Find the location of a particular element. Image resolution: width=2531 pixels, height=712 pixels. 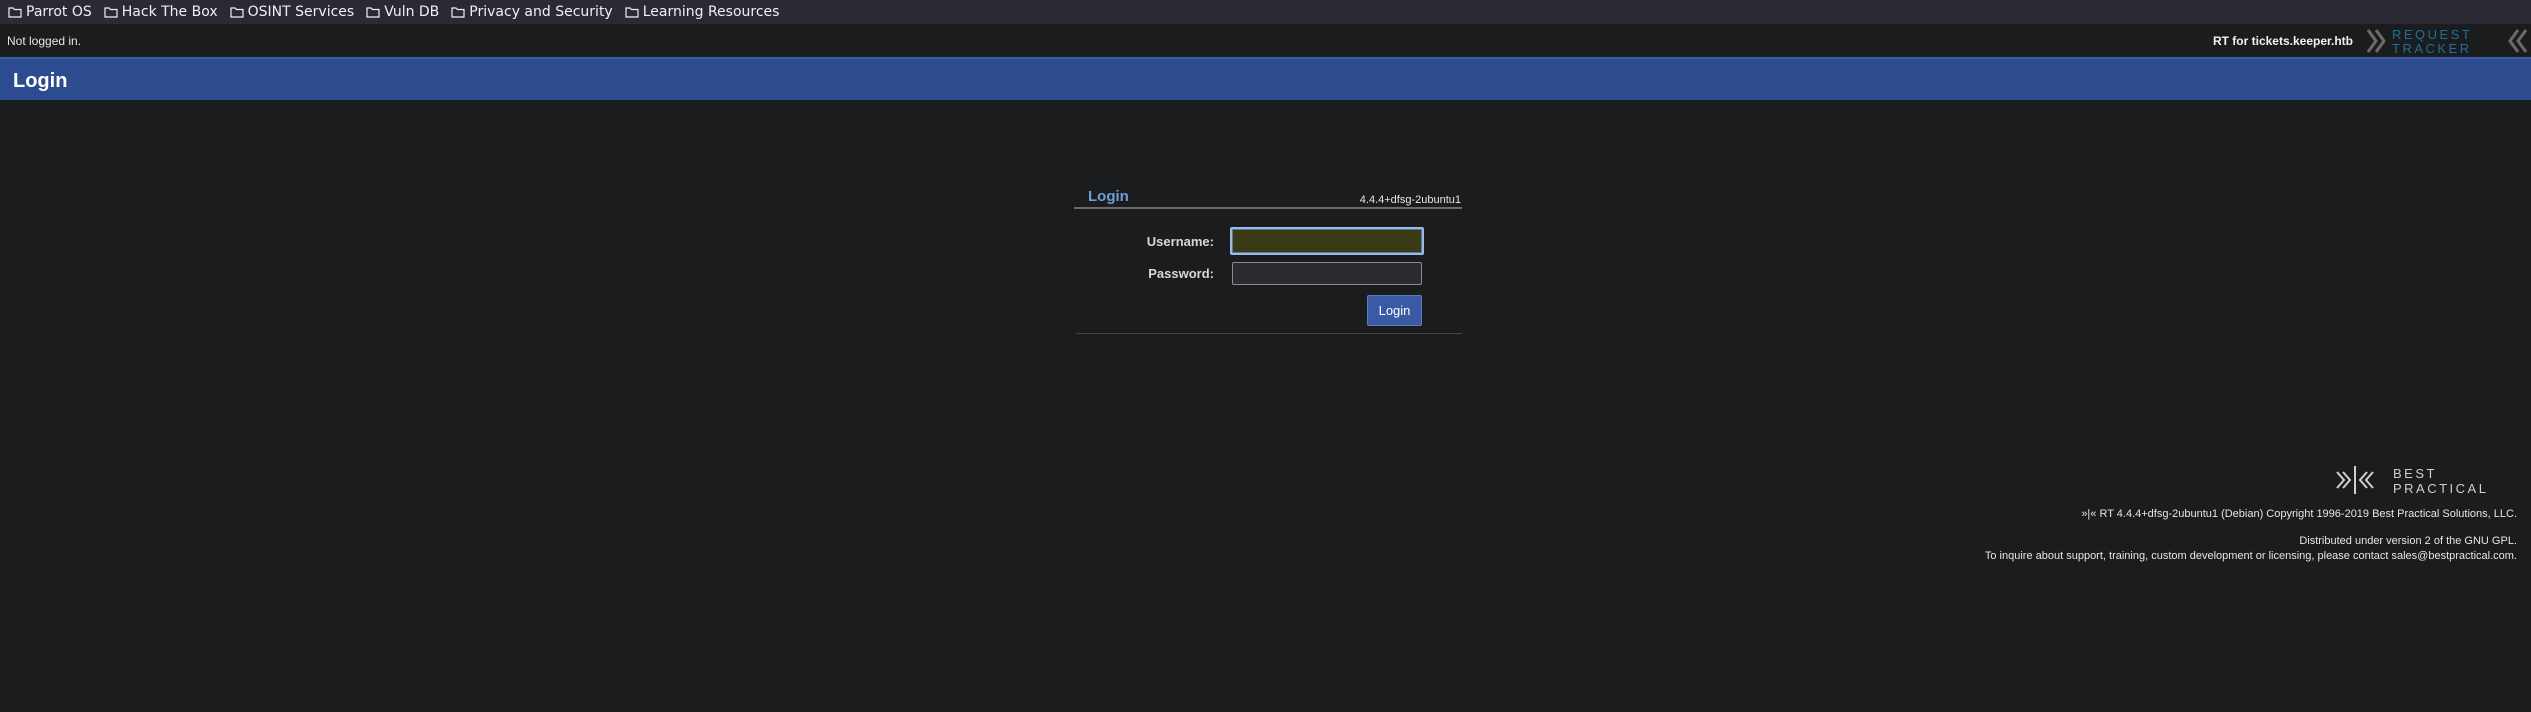

rt-instance-name: RT for tickets.keeper.htb is located at coordinates (2282, 41).